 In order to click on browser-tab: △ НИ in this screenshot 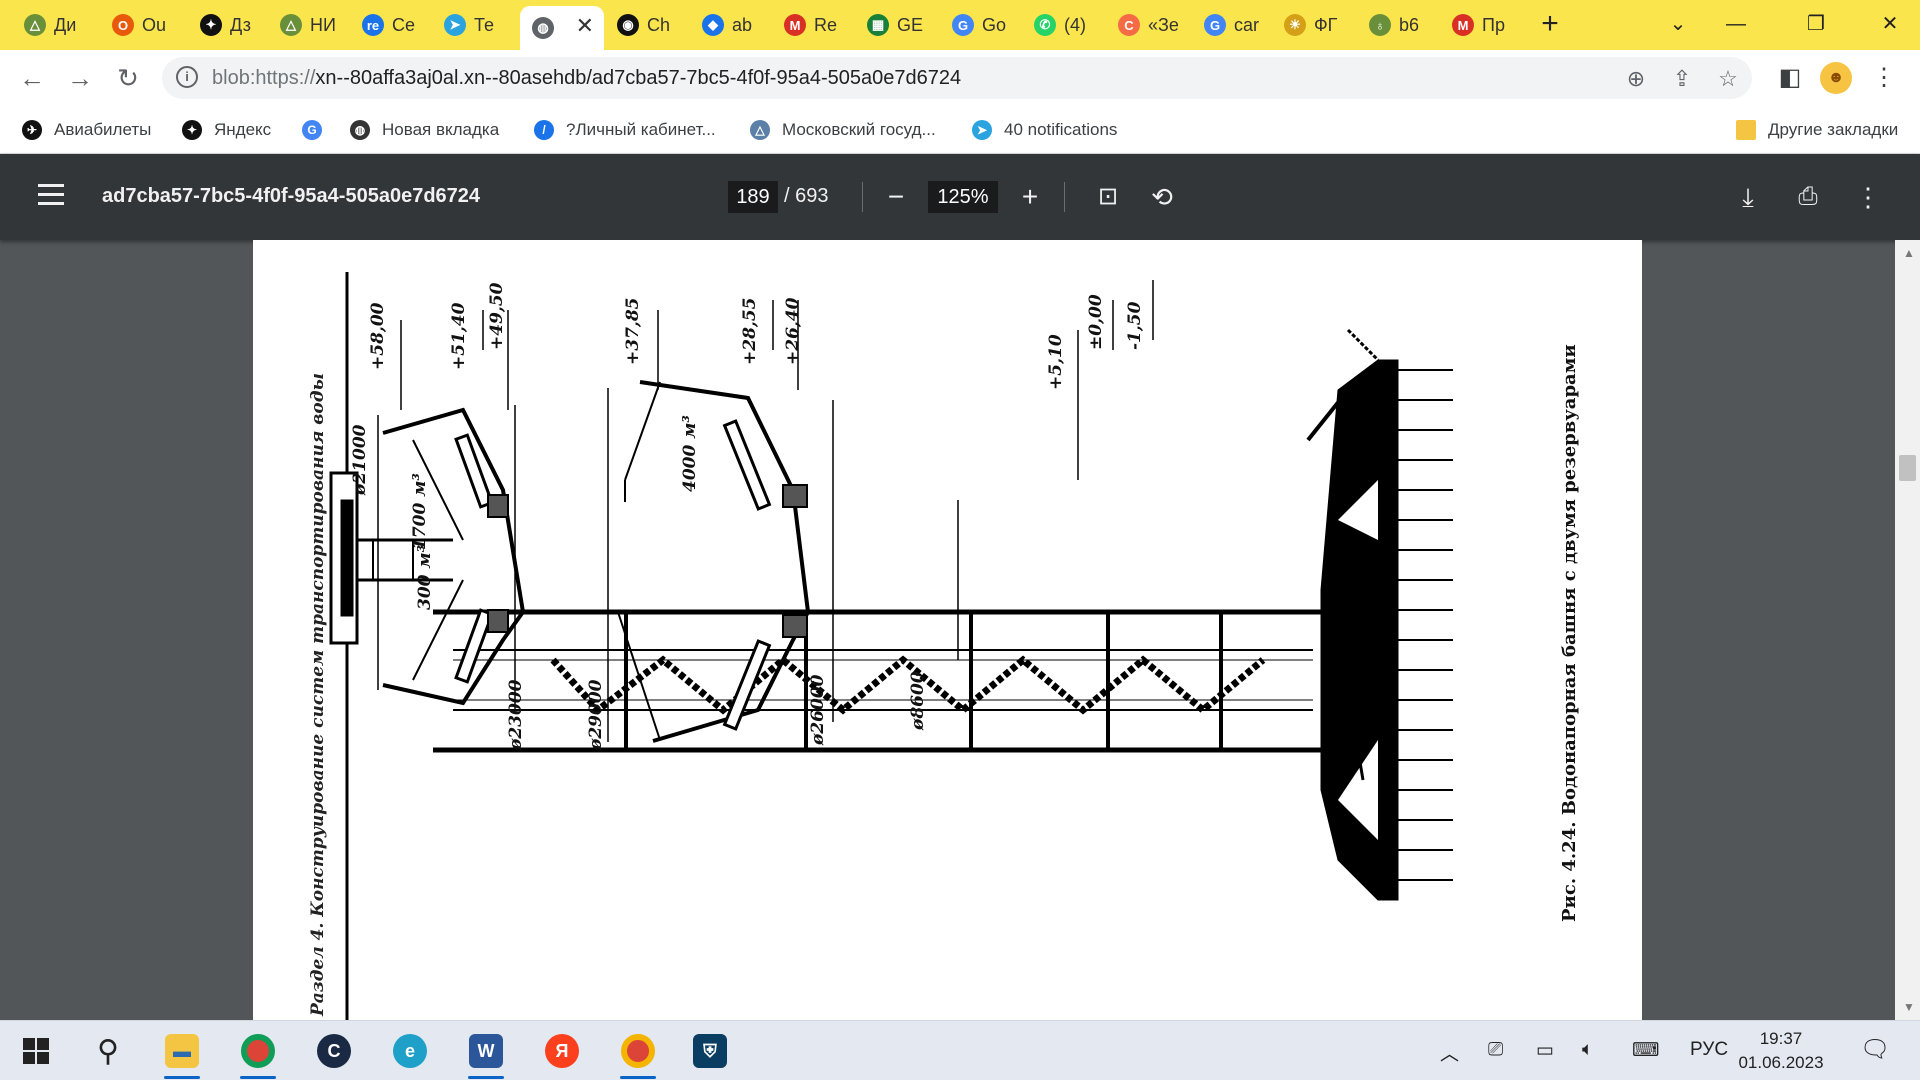, I will do `click(308, 25)`.